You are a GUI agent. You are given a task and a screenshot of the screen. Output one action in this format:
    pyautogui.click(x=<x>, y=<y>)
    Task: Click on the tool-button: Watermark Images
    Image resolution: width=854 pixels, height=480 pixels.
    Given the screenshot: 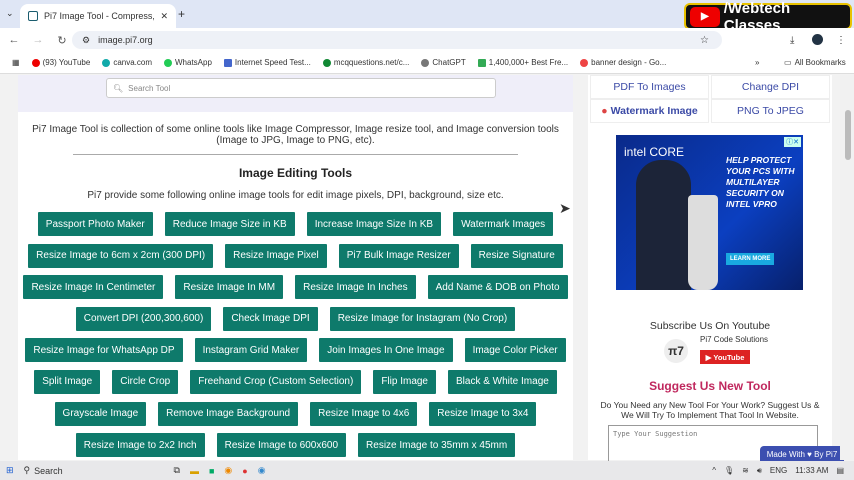 What is the action you would take?
    pyautogui.click(x=503, y=224)
    